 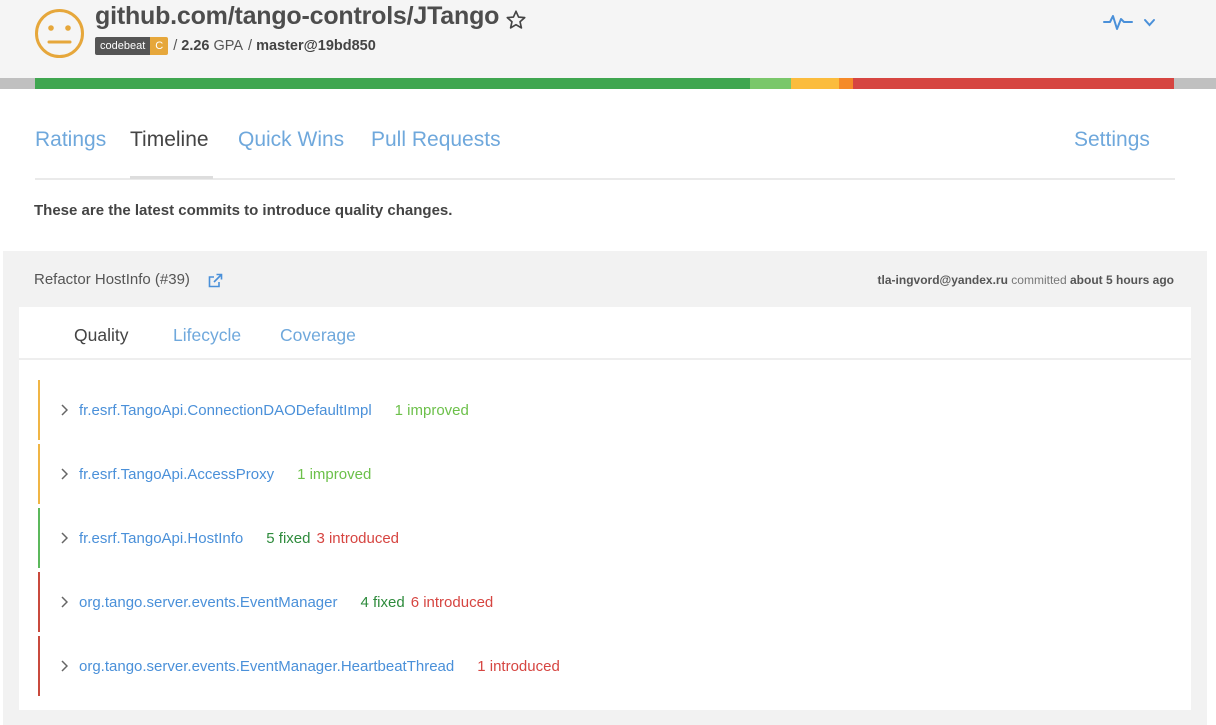 I want to click on class-name-link: org.tango.server.events.EventManager, so click(x=208, y=602).